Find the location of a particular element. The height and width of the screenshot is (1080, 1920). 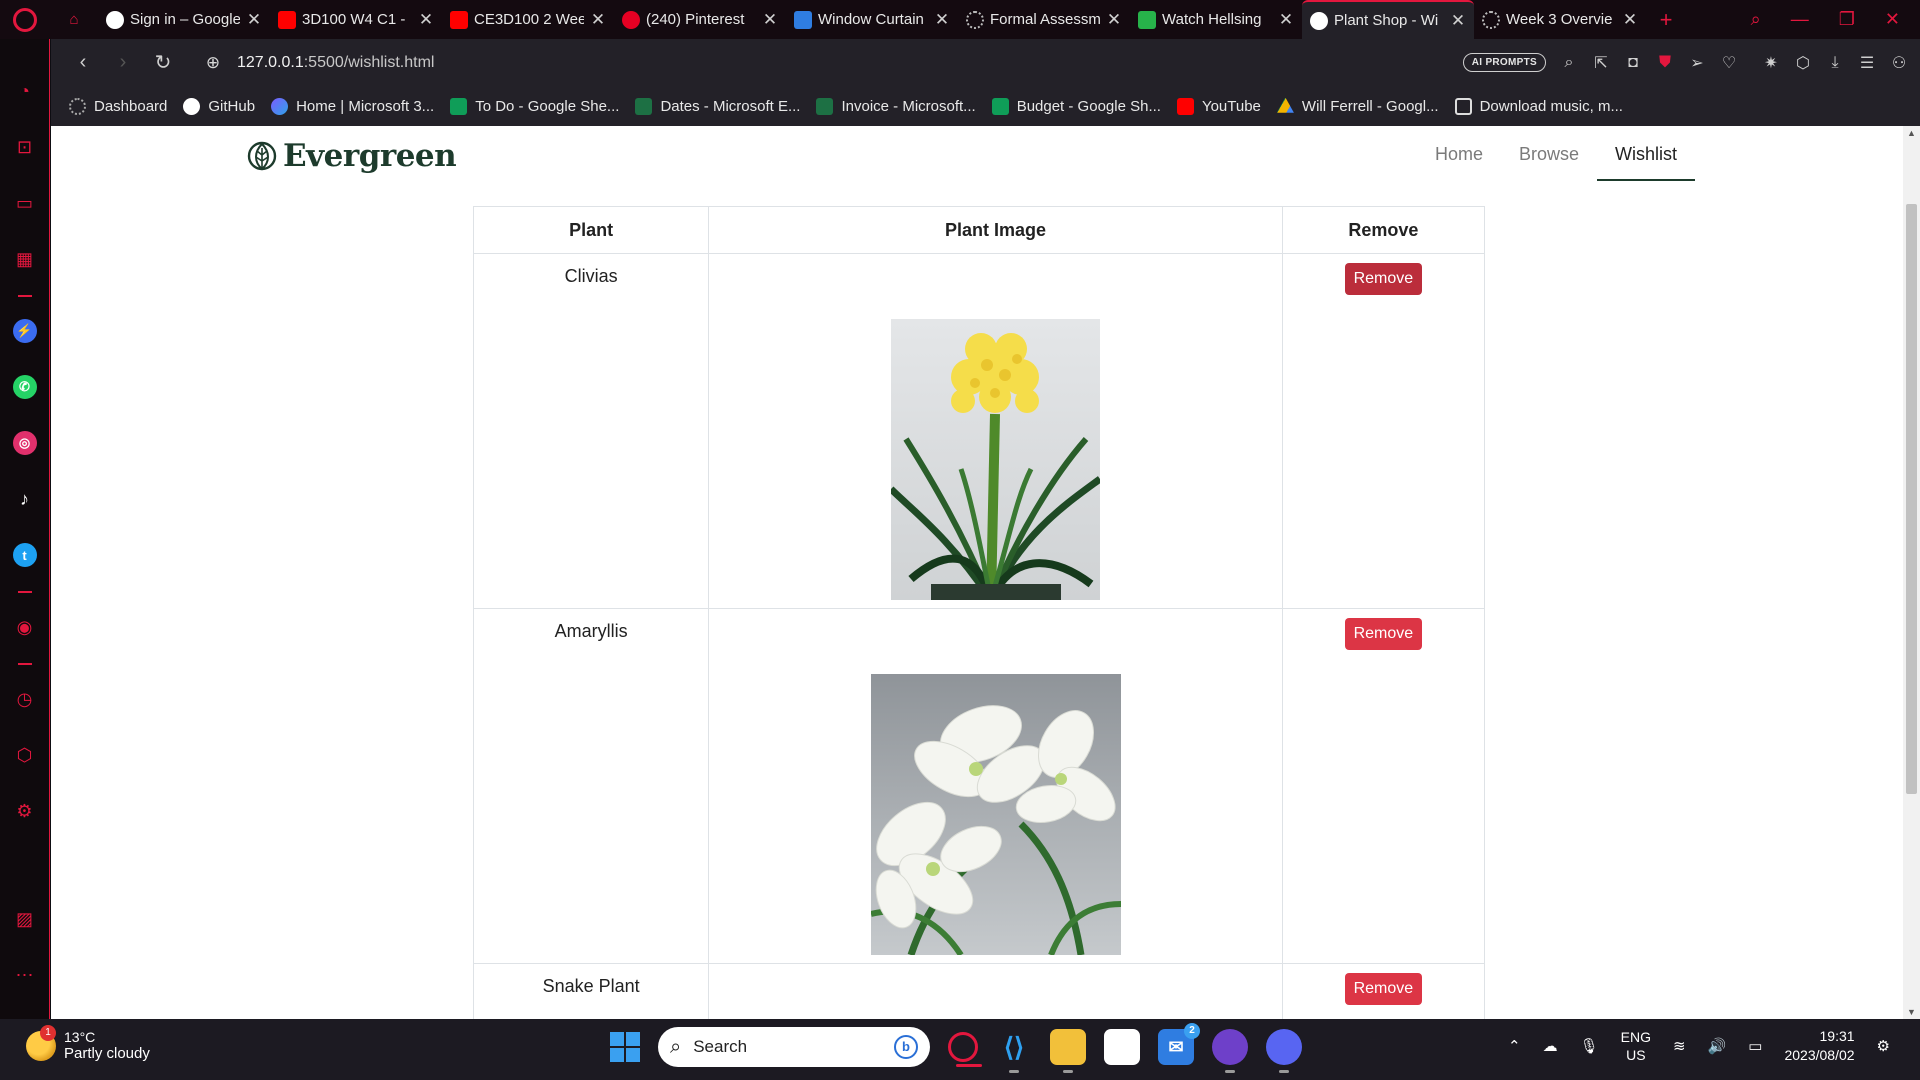

share-icon: ⇱ is located at coordinates (1601, 63).